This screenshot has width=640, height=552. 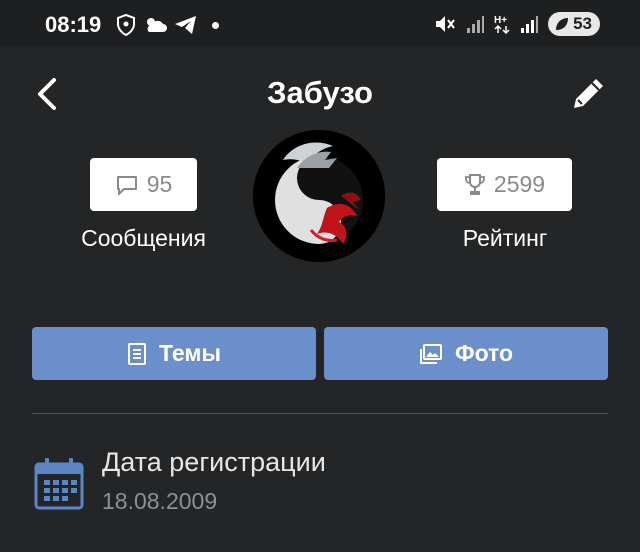 I want to click on rating-value: 2599, so click(x=519, y=184).